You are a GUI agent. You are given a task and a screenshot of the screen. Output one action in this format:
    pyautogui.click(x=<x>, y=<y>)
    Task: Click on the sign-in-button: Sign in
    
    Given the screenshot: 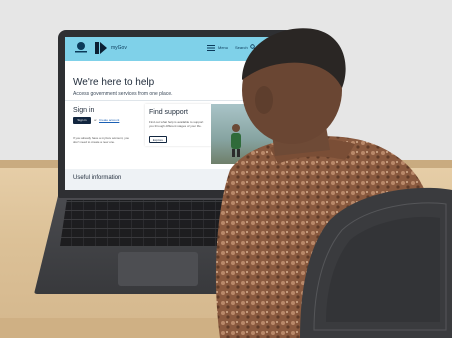 What is the action you would take?
    pyautogui.click(x=82, y=120)
    